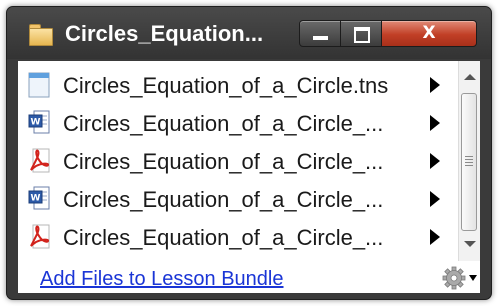 This screenshot has width=502, height=306. Describe the element at coordinates (226, 85) in the screenshot. I see `file-name: Circles_Equation_of_a_Circle.tns` at that location.